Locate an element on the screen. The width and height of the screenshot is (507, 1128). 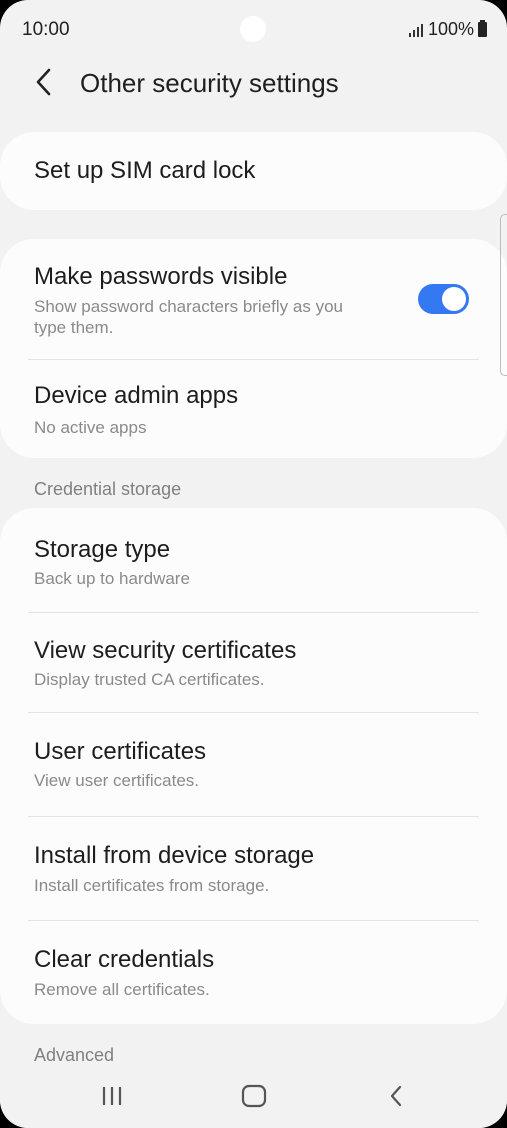
passwords-visible-toggle is located at coordinates (443, 299).